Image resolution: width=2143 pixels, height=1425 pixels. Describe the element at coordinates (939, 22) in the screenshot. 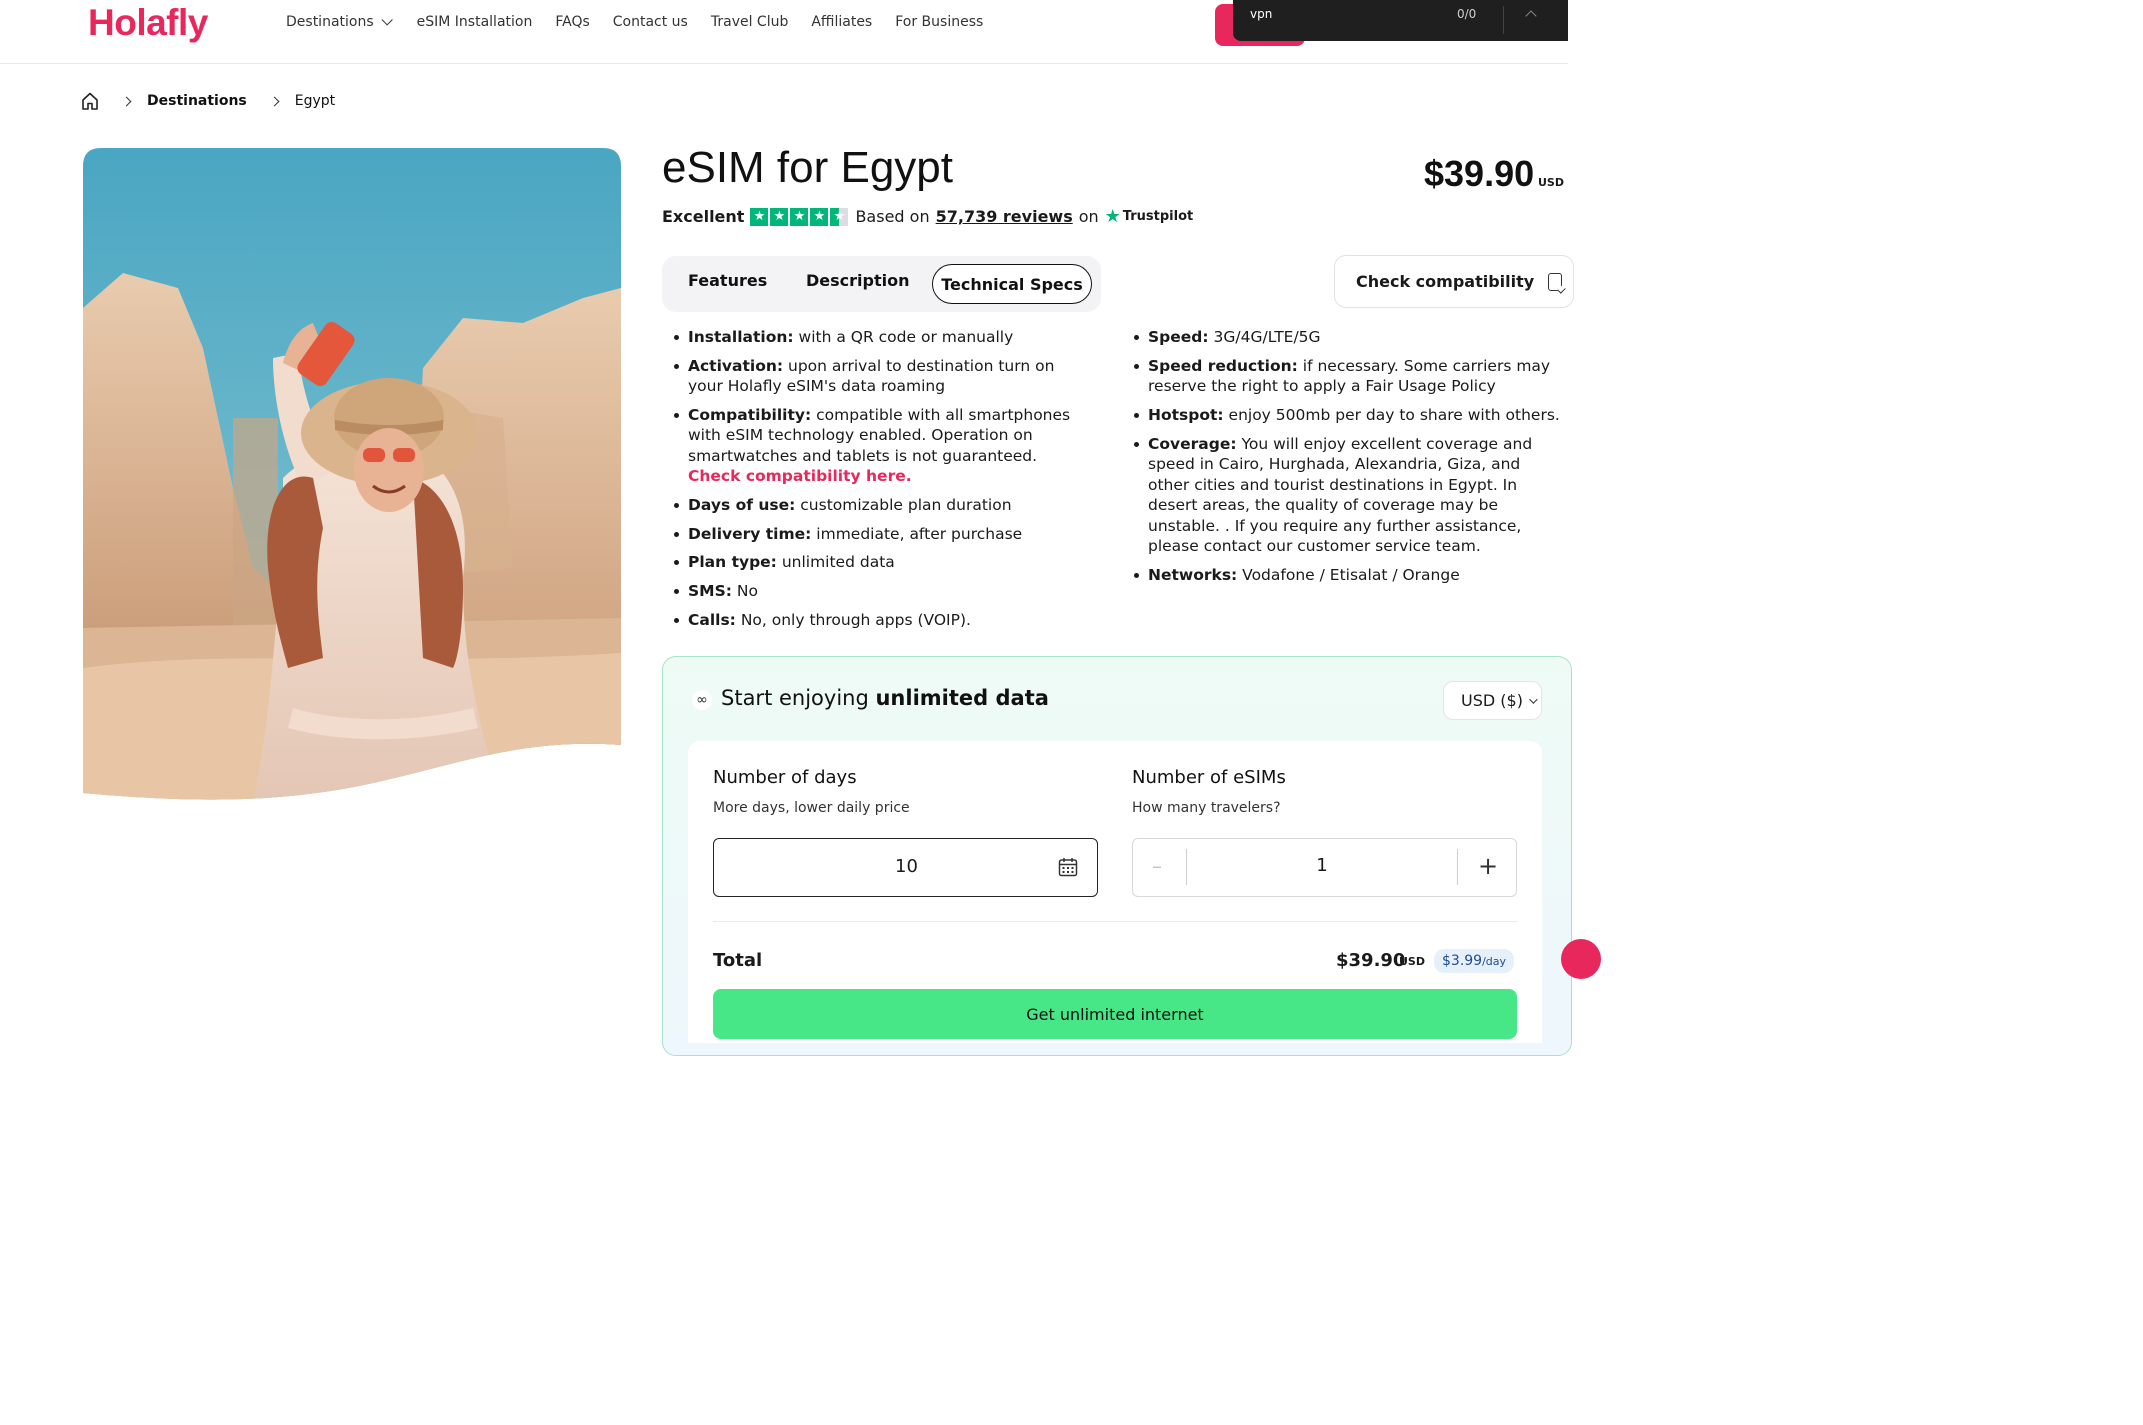

I see `nav-for-business: For Business` at that location.